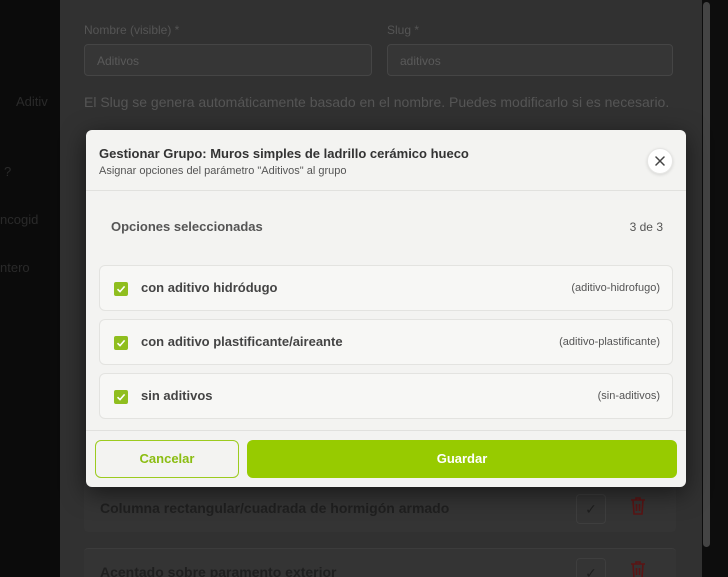 This screenshot has width=728, height=577. I want to click on scrollbar-thumb, so click(706, 274).